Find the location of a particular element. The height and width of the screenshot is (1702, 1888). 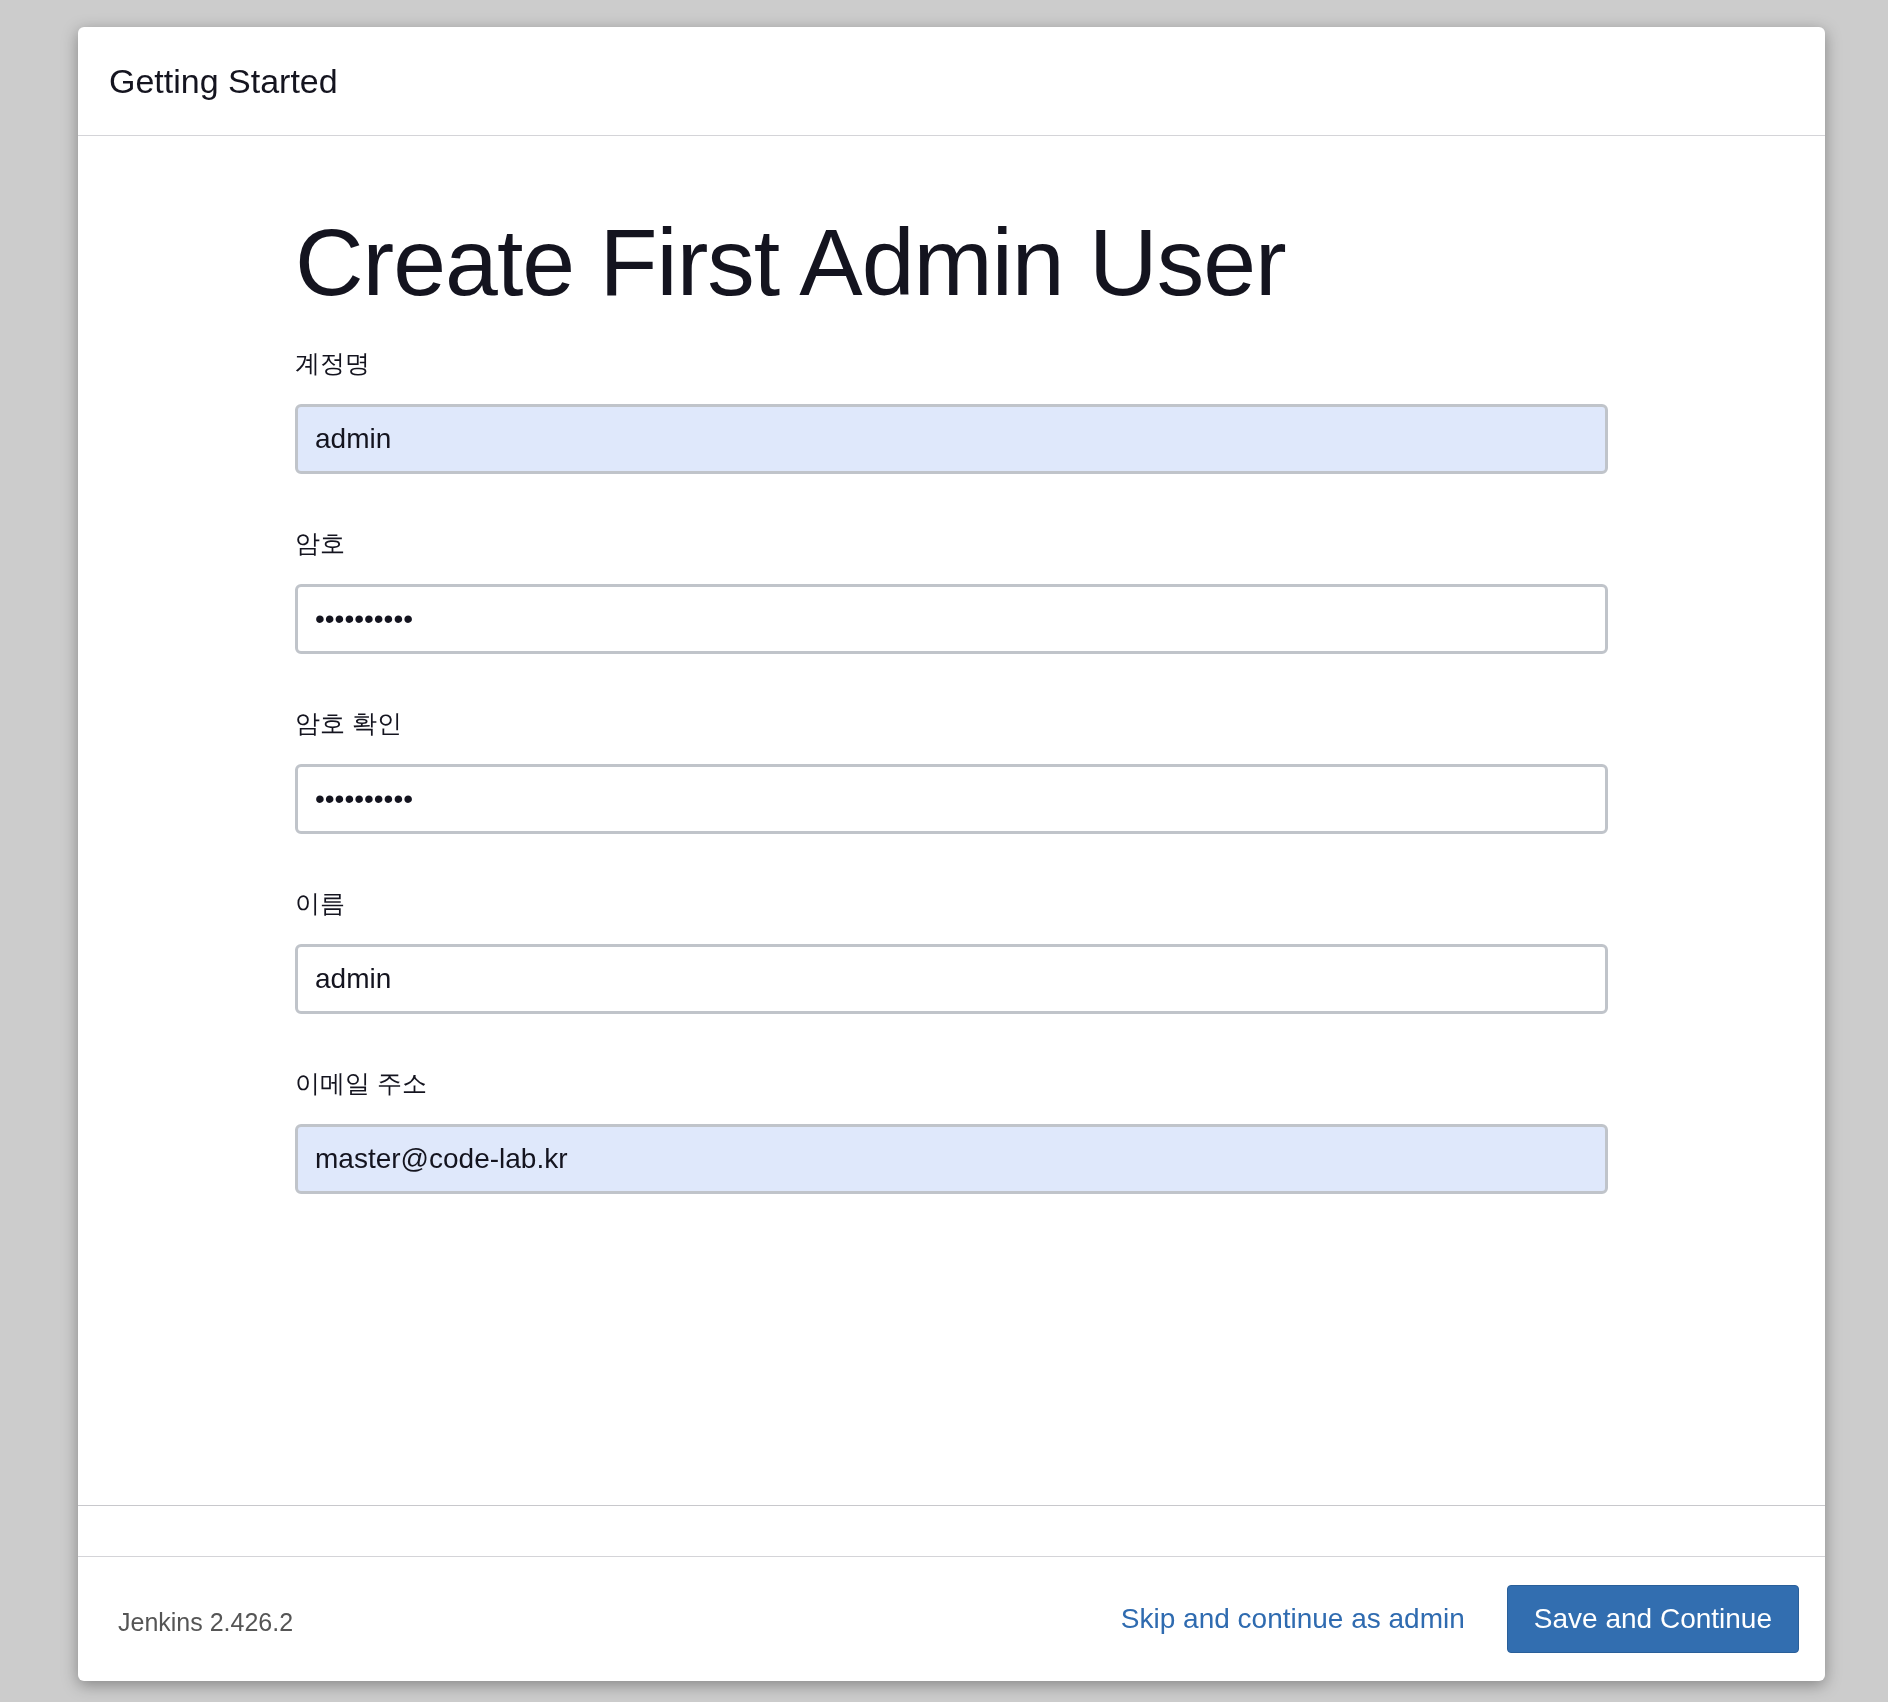

version-text: Jenkins 2.426.2 is located at coordinates (206, 1621).